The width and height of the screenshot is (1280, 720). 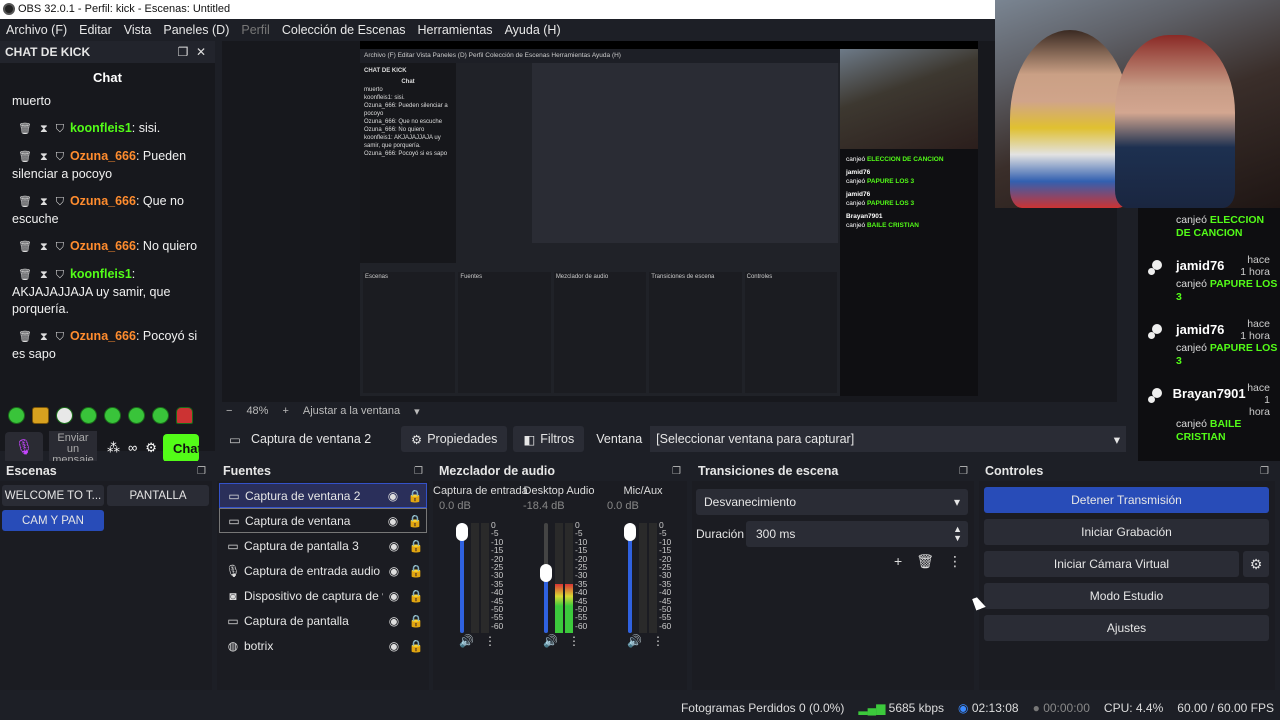 What do you see at coordinates (323, 570) in the screenshot?
I see `source-item: 🎙 Captura de entrada audio ◉ 🔒` at bounding box center [323, 570].